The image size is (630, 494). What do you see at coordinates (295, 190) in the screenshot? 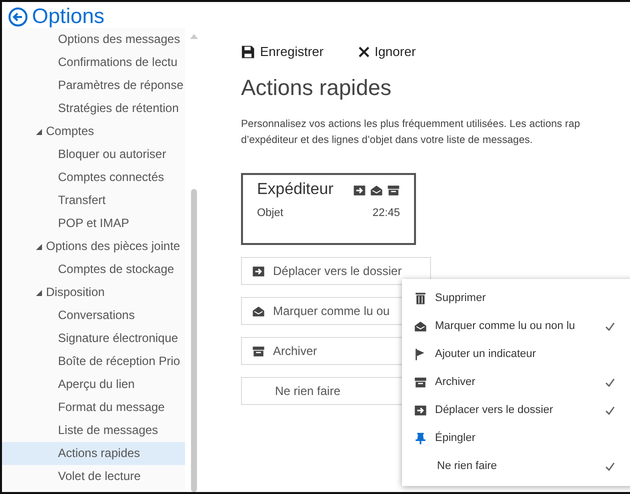
I see `sender-text: Expéditeur` at bounding box center [295, 190].